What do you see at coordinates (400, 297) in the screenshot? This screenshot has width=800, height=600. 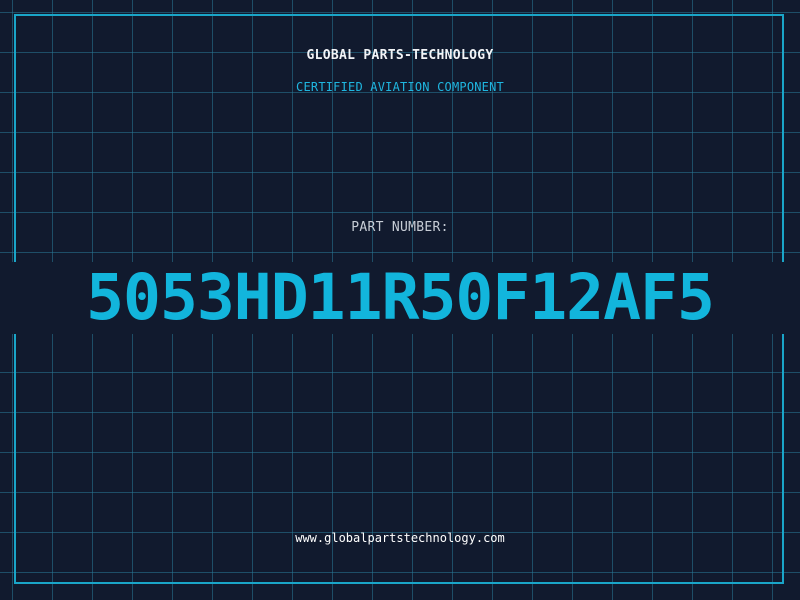 I see `part-number-value: 5053HD11R50F12AF5` at bounding box center [400, 297].